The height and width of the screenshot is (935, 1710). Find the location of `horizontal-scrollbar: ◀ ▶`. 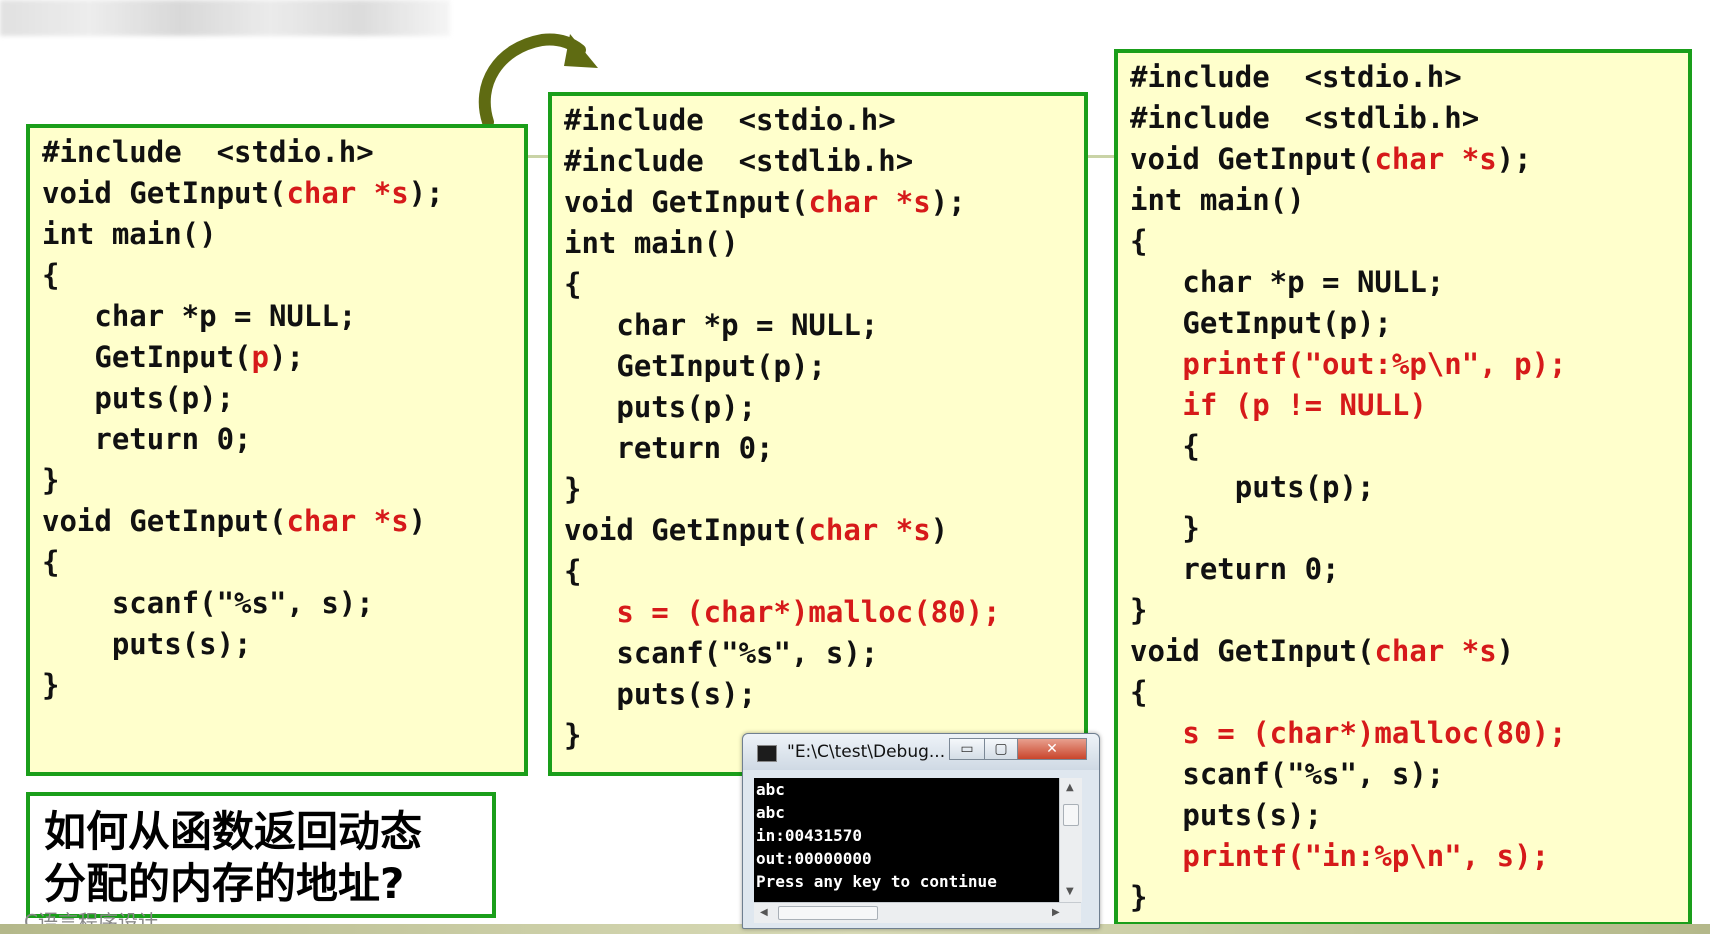

horizontal-scrollbar: ◀ ▶ is located at coordinates (917, 912).